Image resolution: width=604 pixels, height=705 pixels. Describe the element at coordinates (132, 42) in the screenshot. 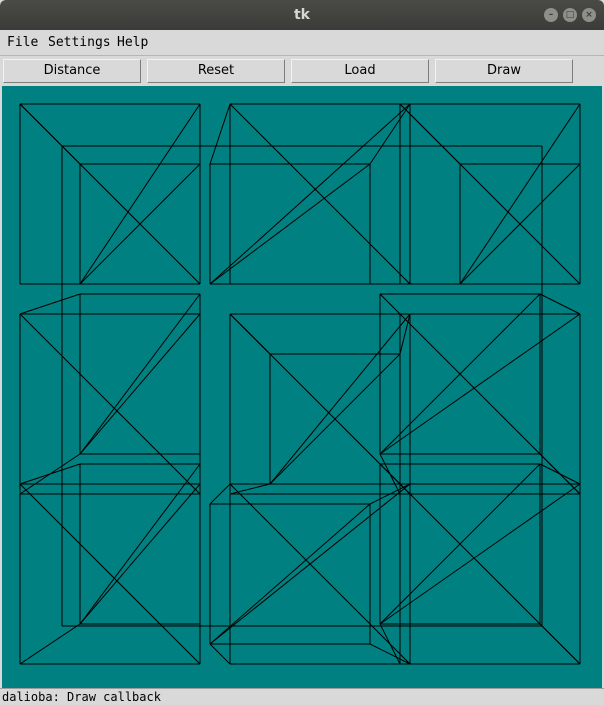

I see `menu-help: Help` at that location.